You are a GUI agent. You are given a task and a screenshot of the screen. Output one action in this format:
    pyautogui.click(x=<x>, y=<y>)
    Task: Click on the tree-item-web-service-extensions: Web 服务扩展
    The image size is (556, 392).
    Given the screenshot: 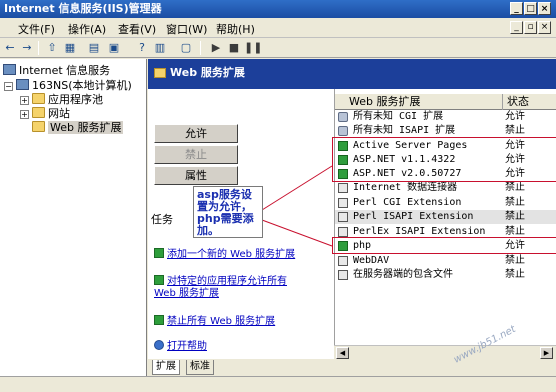 What is the action you would take?
    pyautogui.click(x=78, y=128)
    